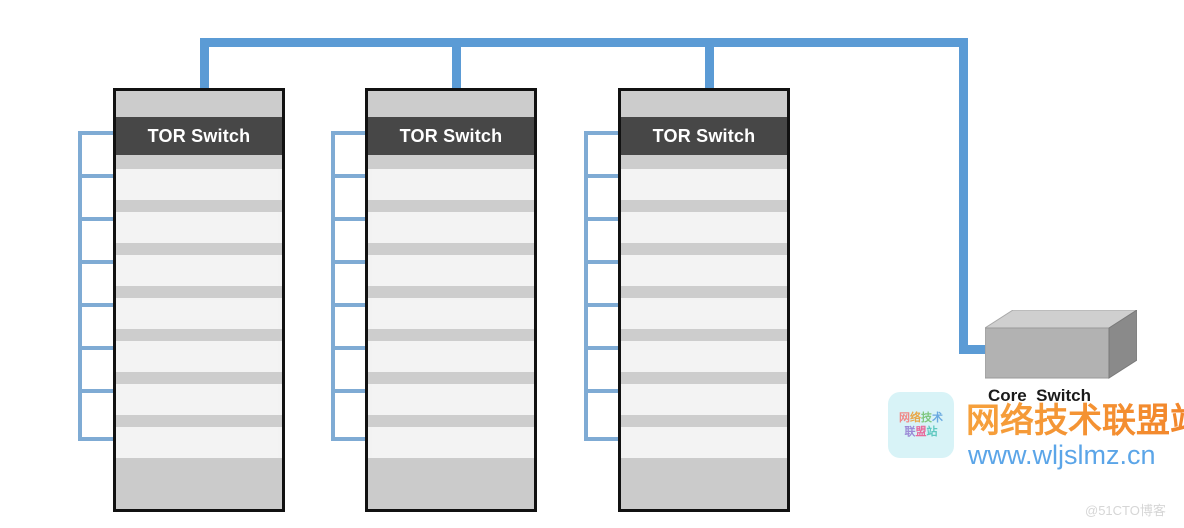 The height and width of the screenshot is (528, 1184). I want to click on watermark-badge-logo: 网络技术 联盟站, so click(921, 425).